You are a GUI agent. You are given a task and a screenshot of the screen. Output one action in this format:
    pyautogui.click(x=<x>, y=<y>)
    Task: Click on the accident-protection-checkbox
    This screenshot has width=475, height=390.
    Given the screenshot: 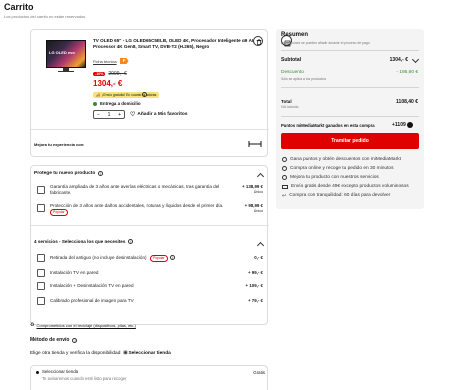 What is the action you would take?
    pyautogui.click(x=41, y=208)
    